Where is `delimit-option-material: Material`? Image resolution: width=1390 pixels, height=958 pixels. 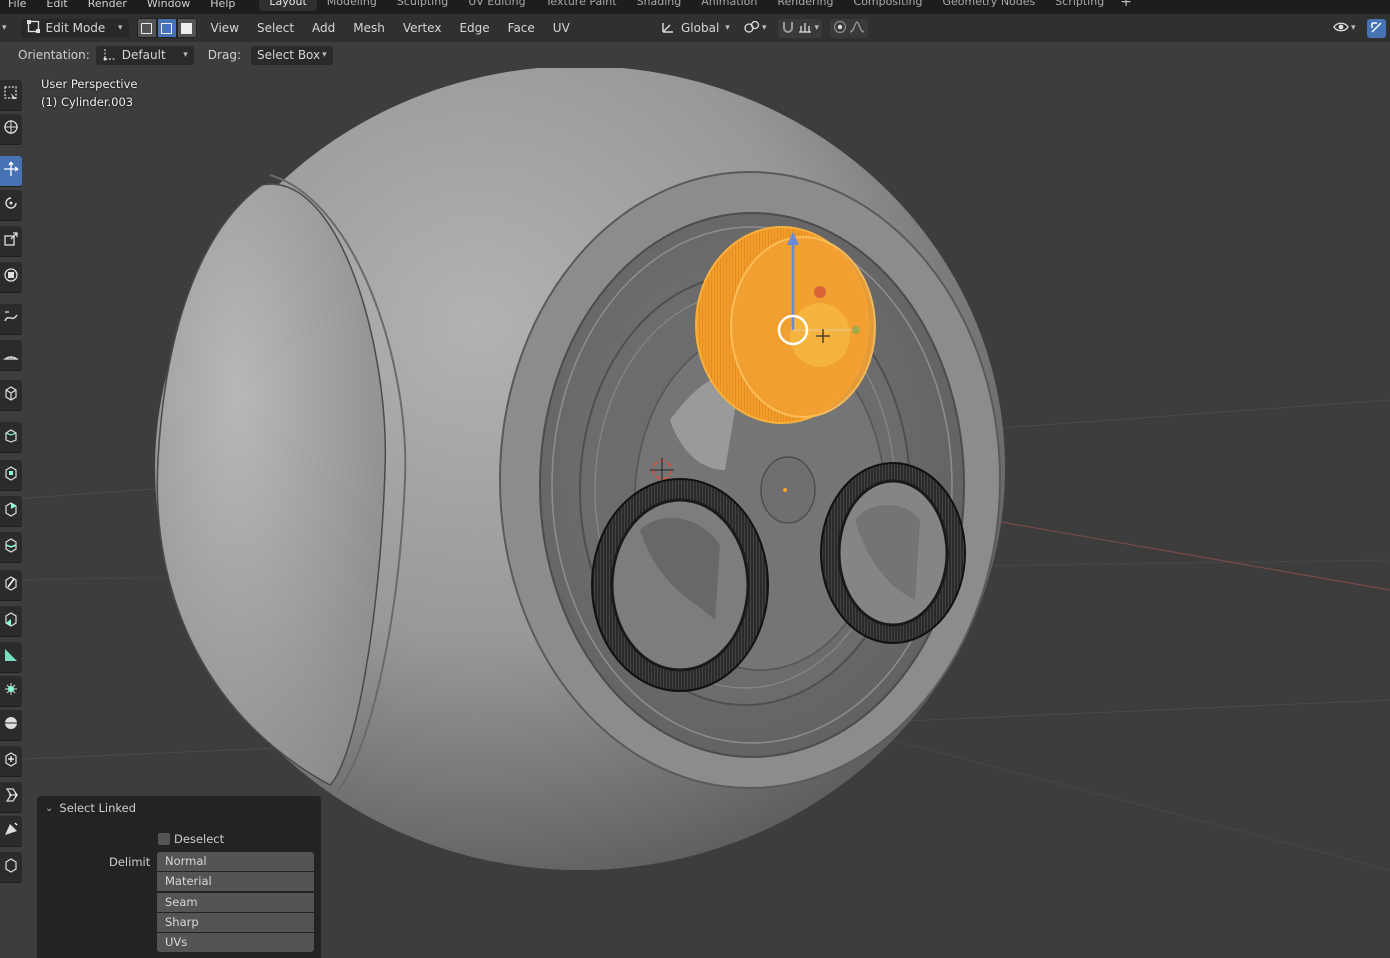 delimit-option-material: Material is located at coordinates (235, 882).